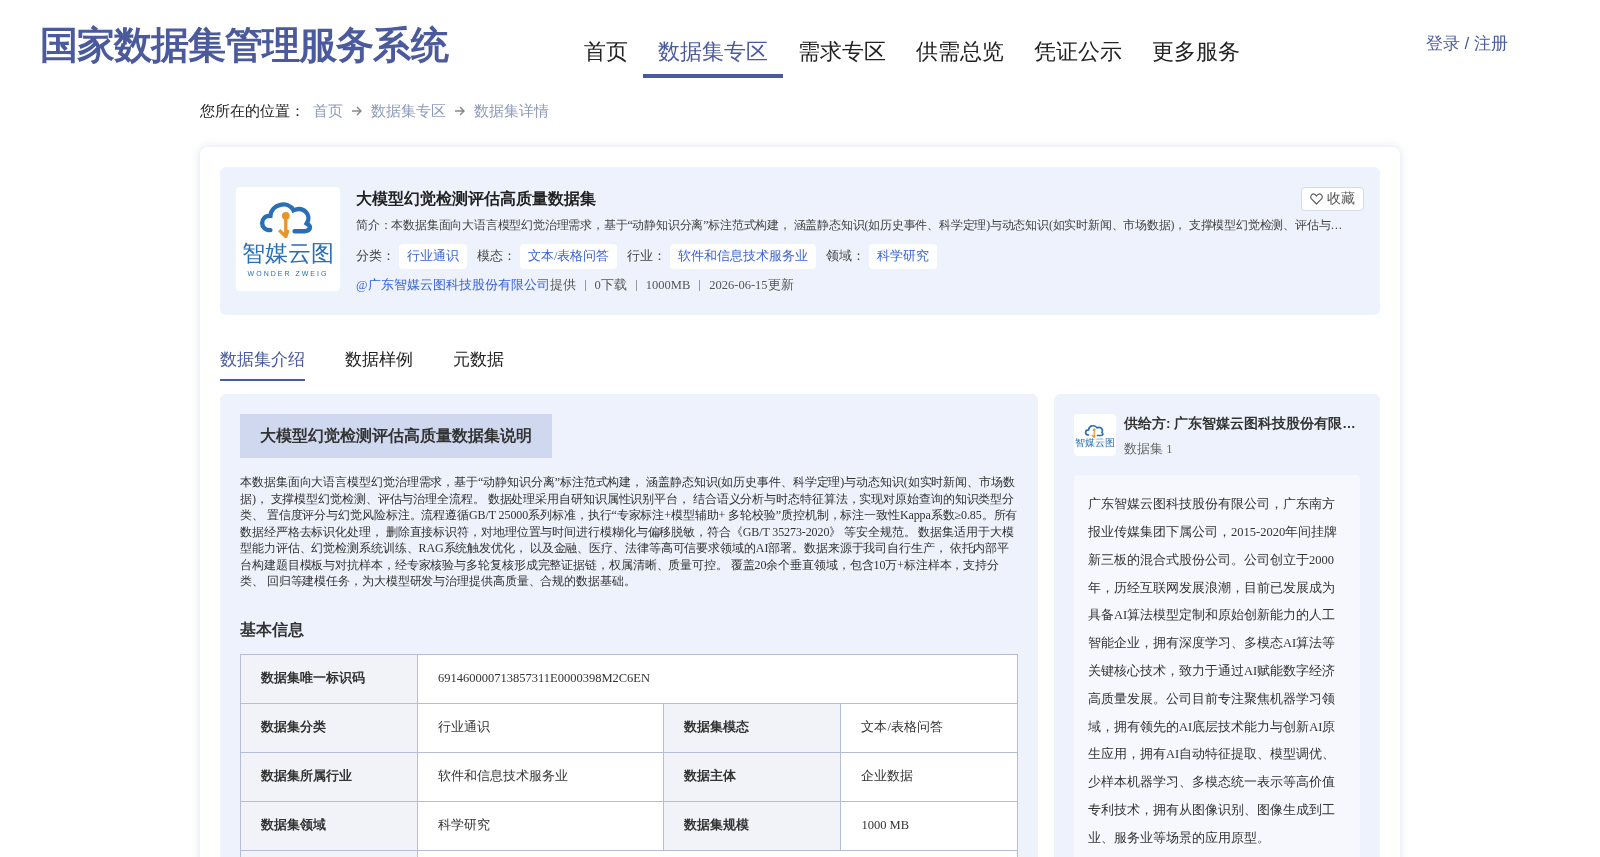 The height and width of the screenshot is (857, 1600). What do you see at coordinates (1466, 44) in the screenshot?
I see `login-link: 登录 / 注册` at bounding box center [1466, 44].